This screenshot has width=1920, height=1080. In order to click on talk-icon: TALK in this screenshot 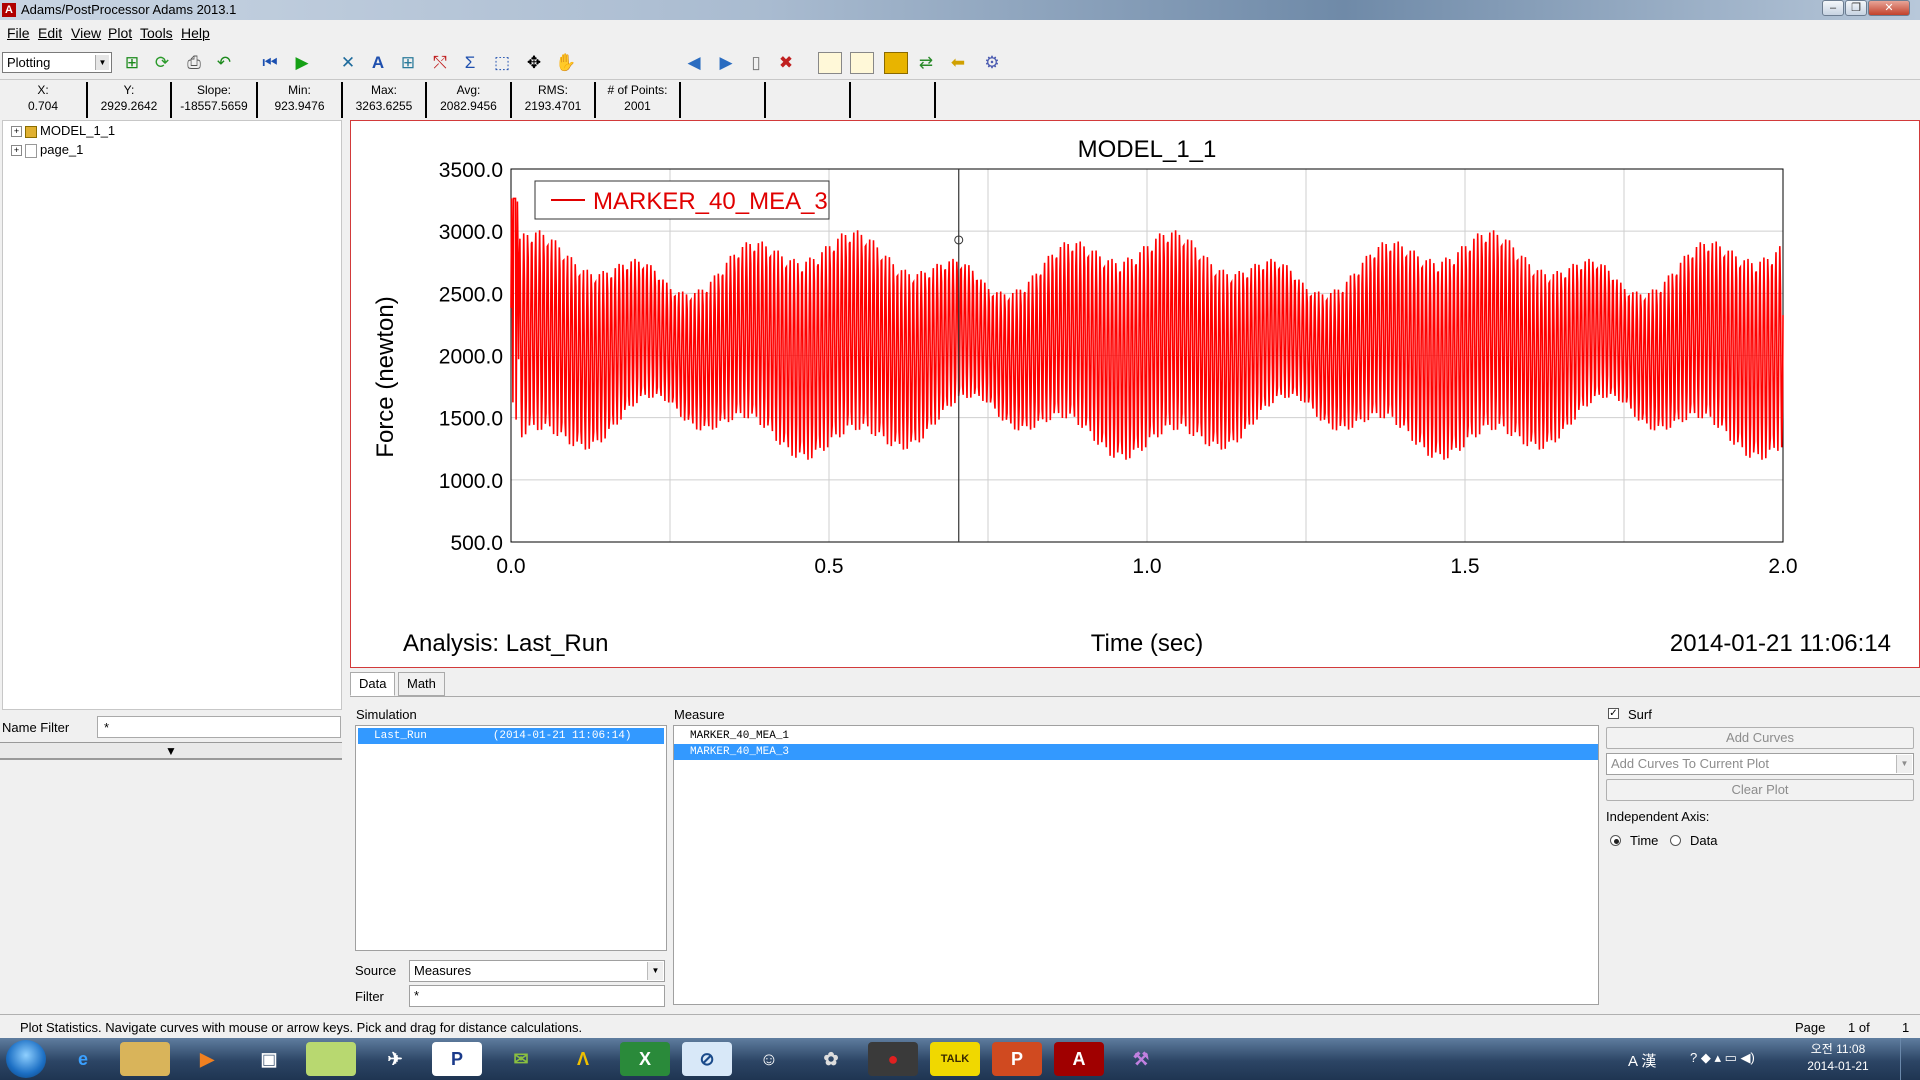, I will do `click(955, 1059)`.